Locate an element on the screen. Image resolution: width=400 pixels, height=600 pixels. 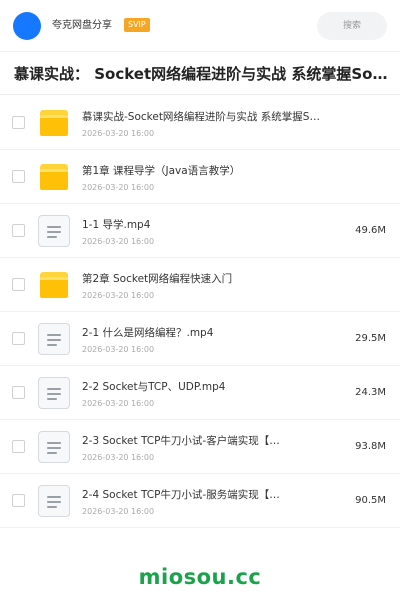
file-size: 93.8M is located at coordinates (370, 446).